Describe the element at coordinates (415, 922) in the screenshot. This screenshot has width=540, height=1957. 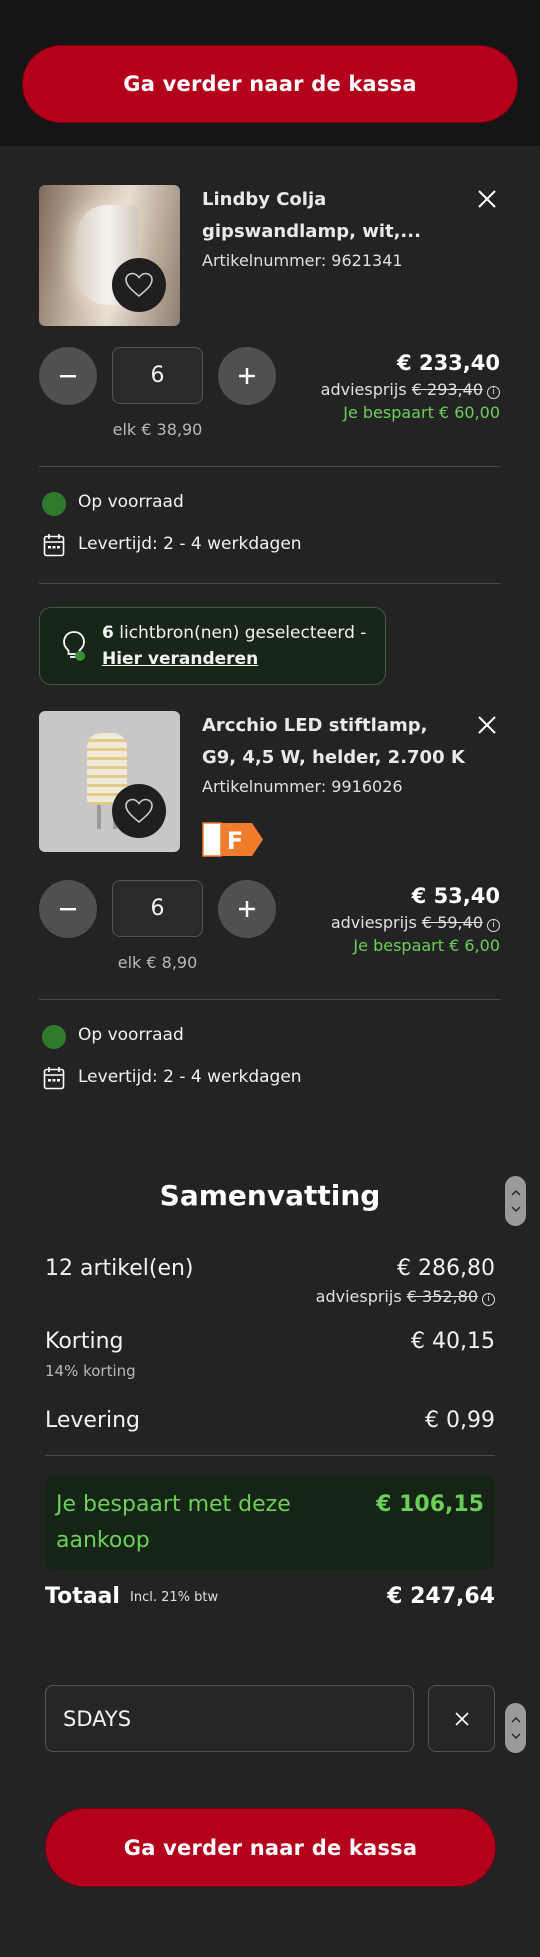
I see `advice-price: adviesprijs € 59,40 i` at that location.